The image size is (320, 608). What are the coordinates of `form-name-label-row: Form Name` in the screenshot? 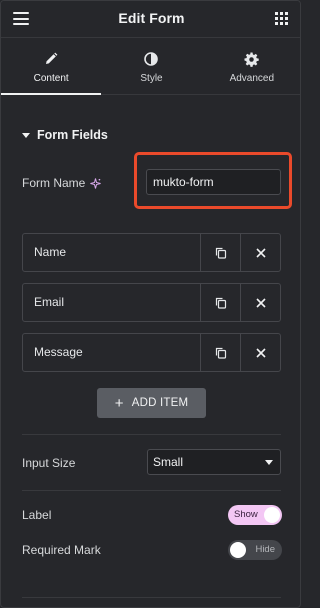 It's located at (62, 183).